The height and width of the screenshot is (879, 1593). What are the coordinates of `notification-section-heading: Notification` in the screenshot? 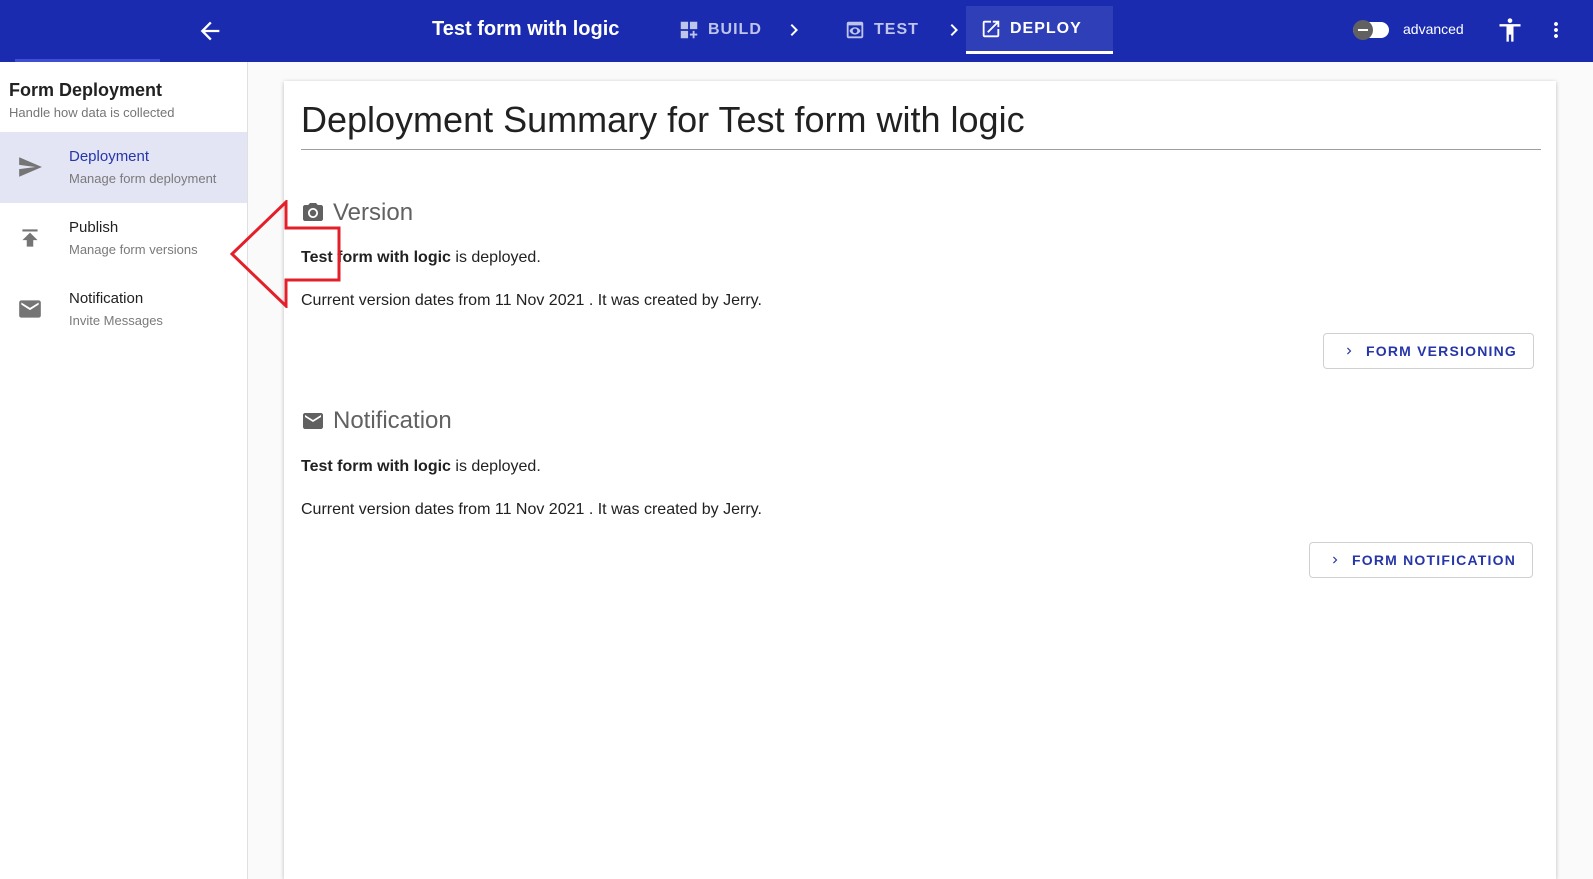 It's located at (376, 421).